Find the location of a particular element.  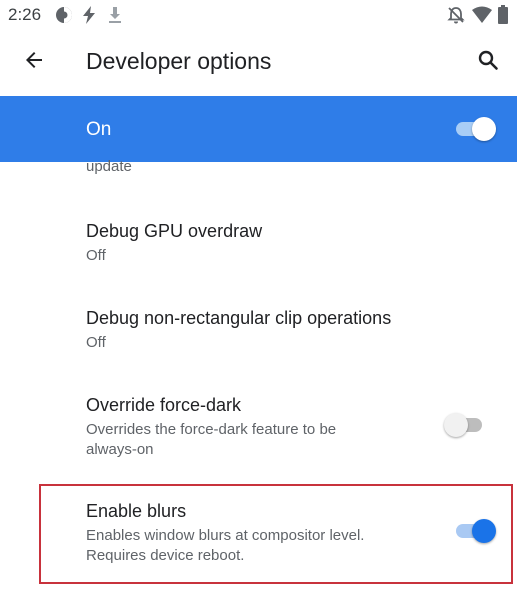

preference-title: Override force-dark is located at coordinates (164, 405).